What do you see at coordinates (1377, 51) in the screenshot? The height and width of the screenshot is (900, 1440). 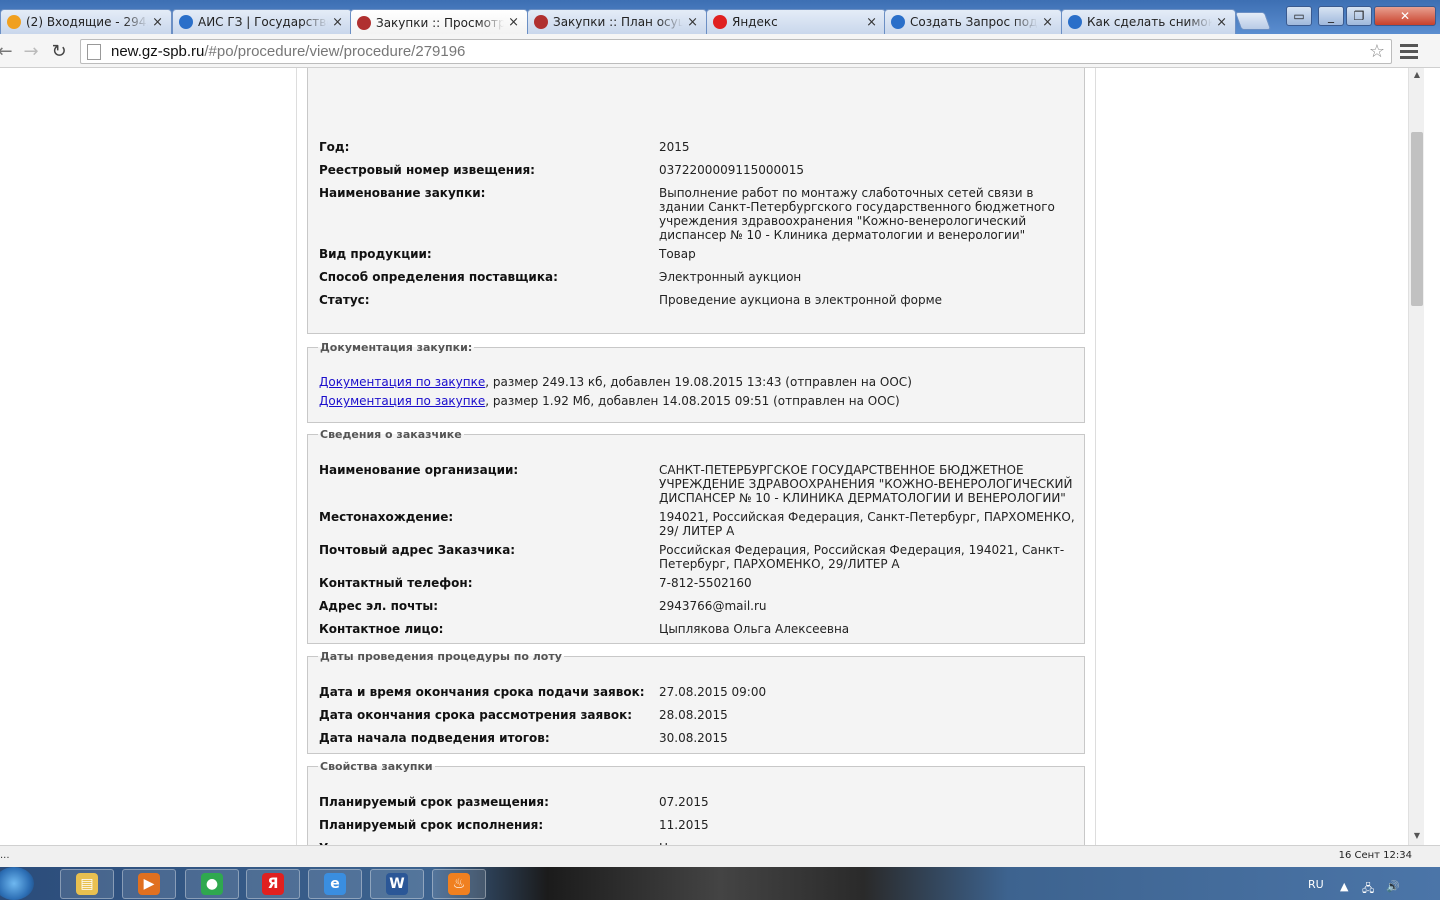 I see `bookmark-star-icon: ☆` at bounding box center [1377, 51].